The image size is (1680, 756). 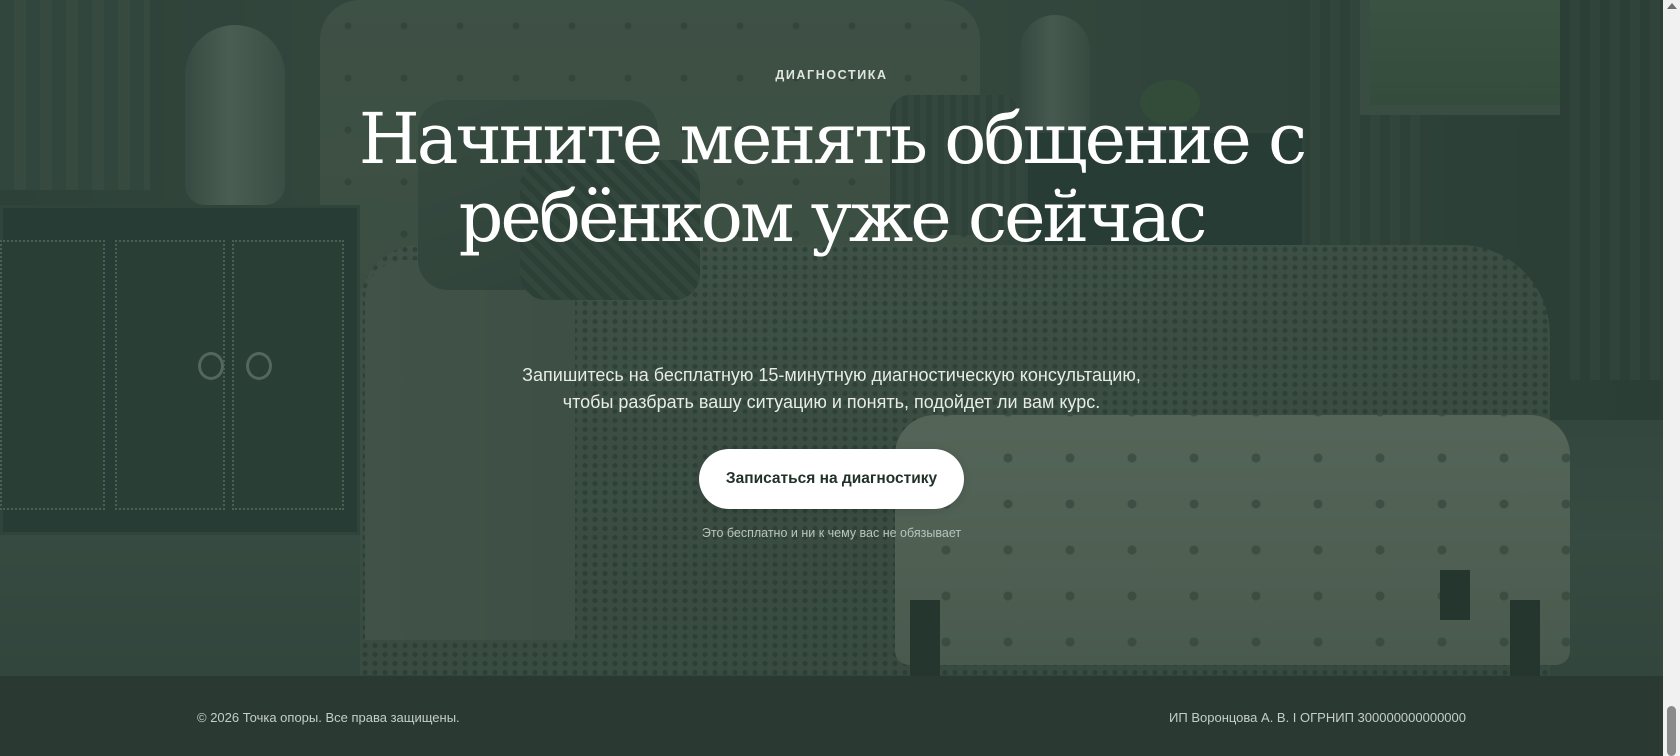 What do you see at coordinates (1671, 731) in the screenshot?
I see `scrollbar-thumb` at bounding box center [1671, 731].